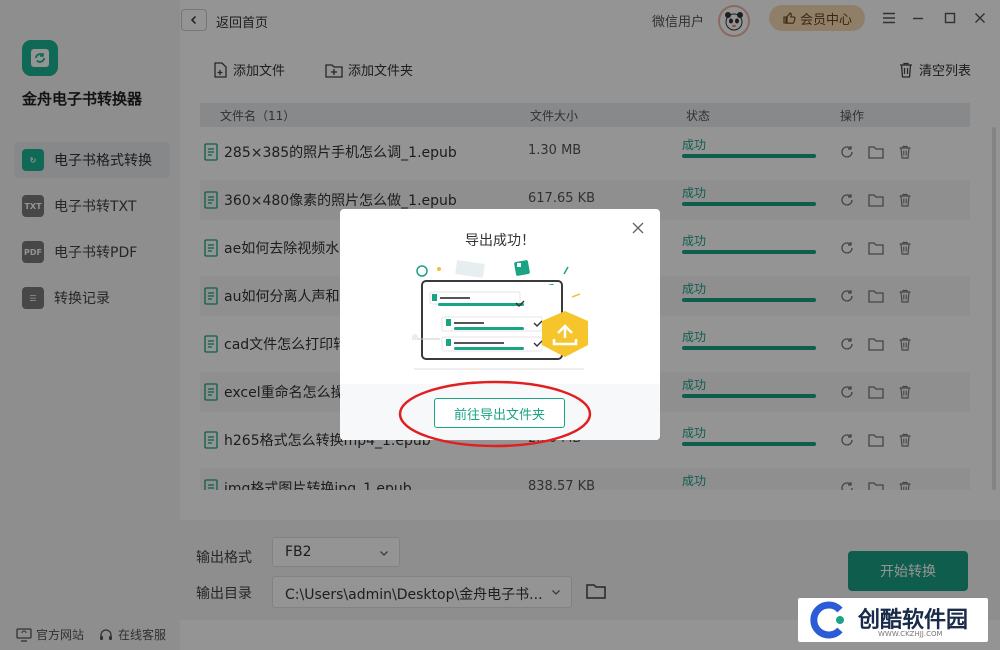 The height and width of the screenshot is (650, 1000). What do you see at coordinates (827, 620) in the screenshot?
I see `watermark-logo-icon` at bounding box center [827, 620].